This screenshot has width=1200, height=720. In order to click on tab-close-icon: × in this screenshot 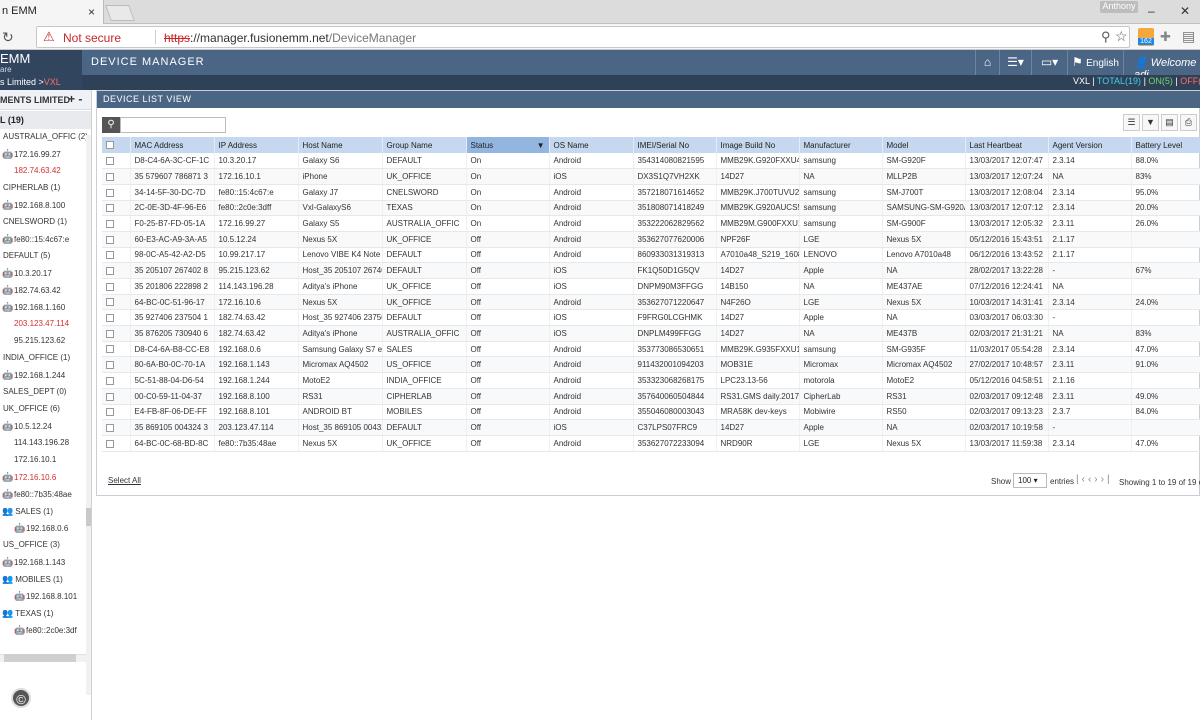, I will do `click(91, 12)`.